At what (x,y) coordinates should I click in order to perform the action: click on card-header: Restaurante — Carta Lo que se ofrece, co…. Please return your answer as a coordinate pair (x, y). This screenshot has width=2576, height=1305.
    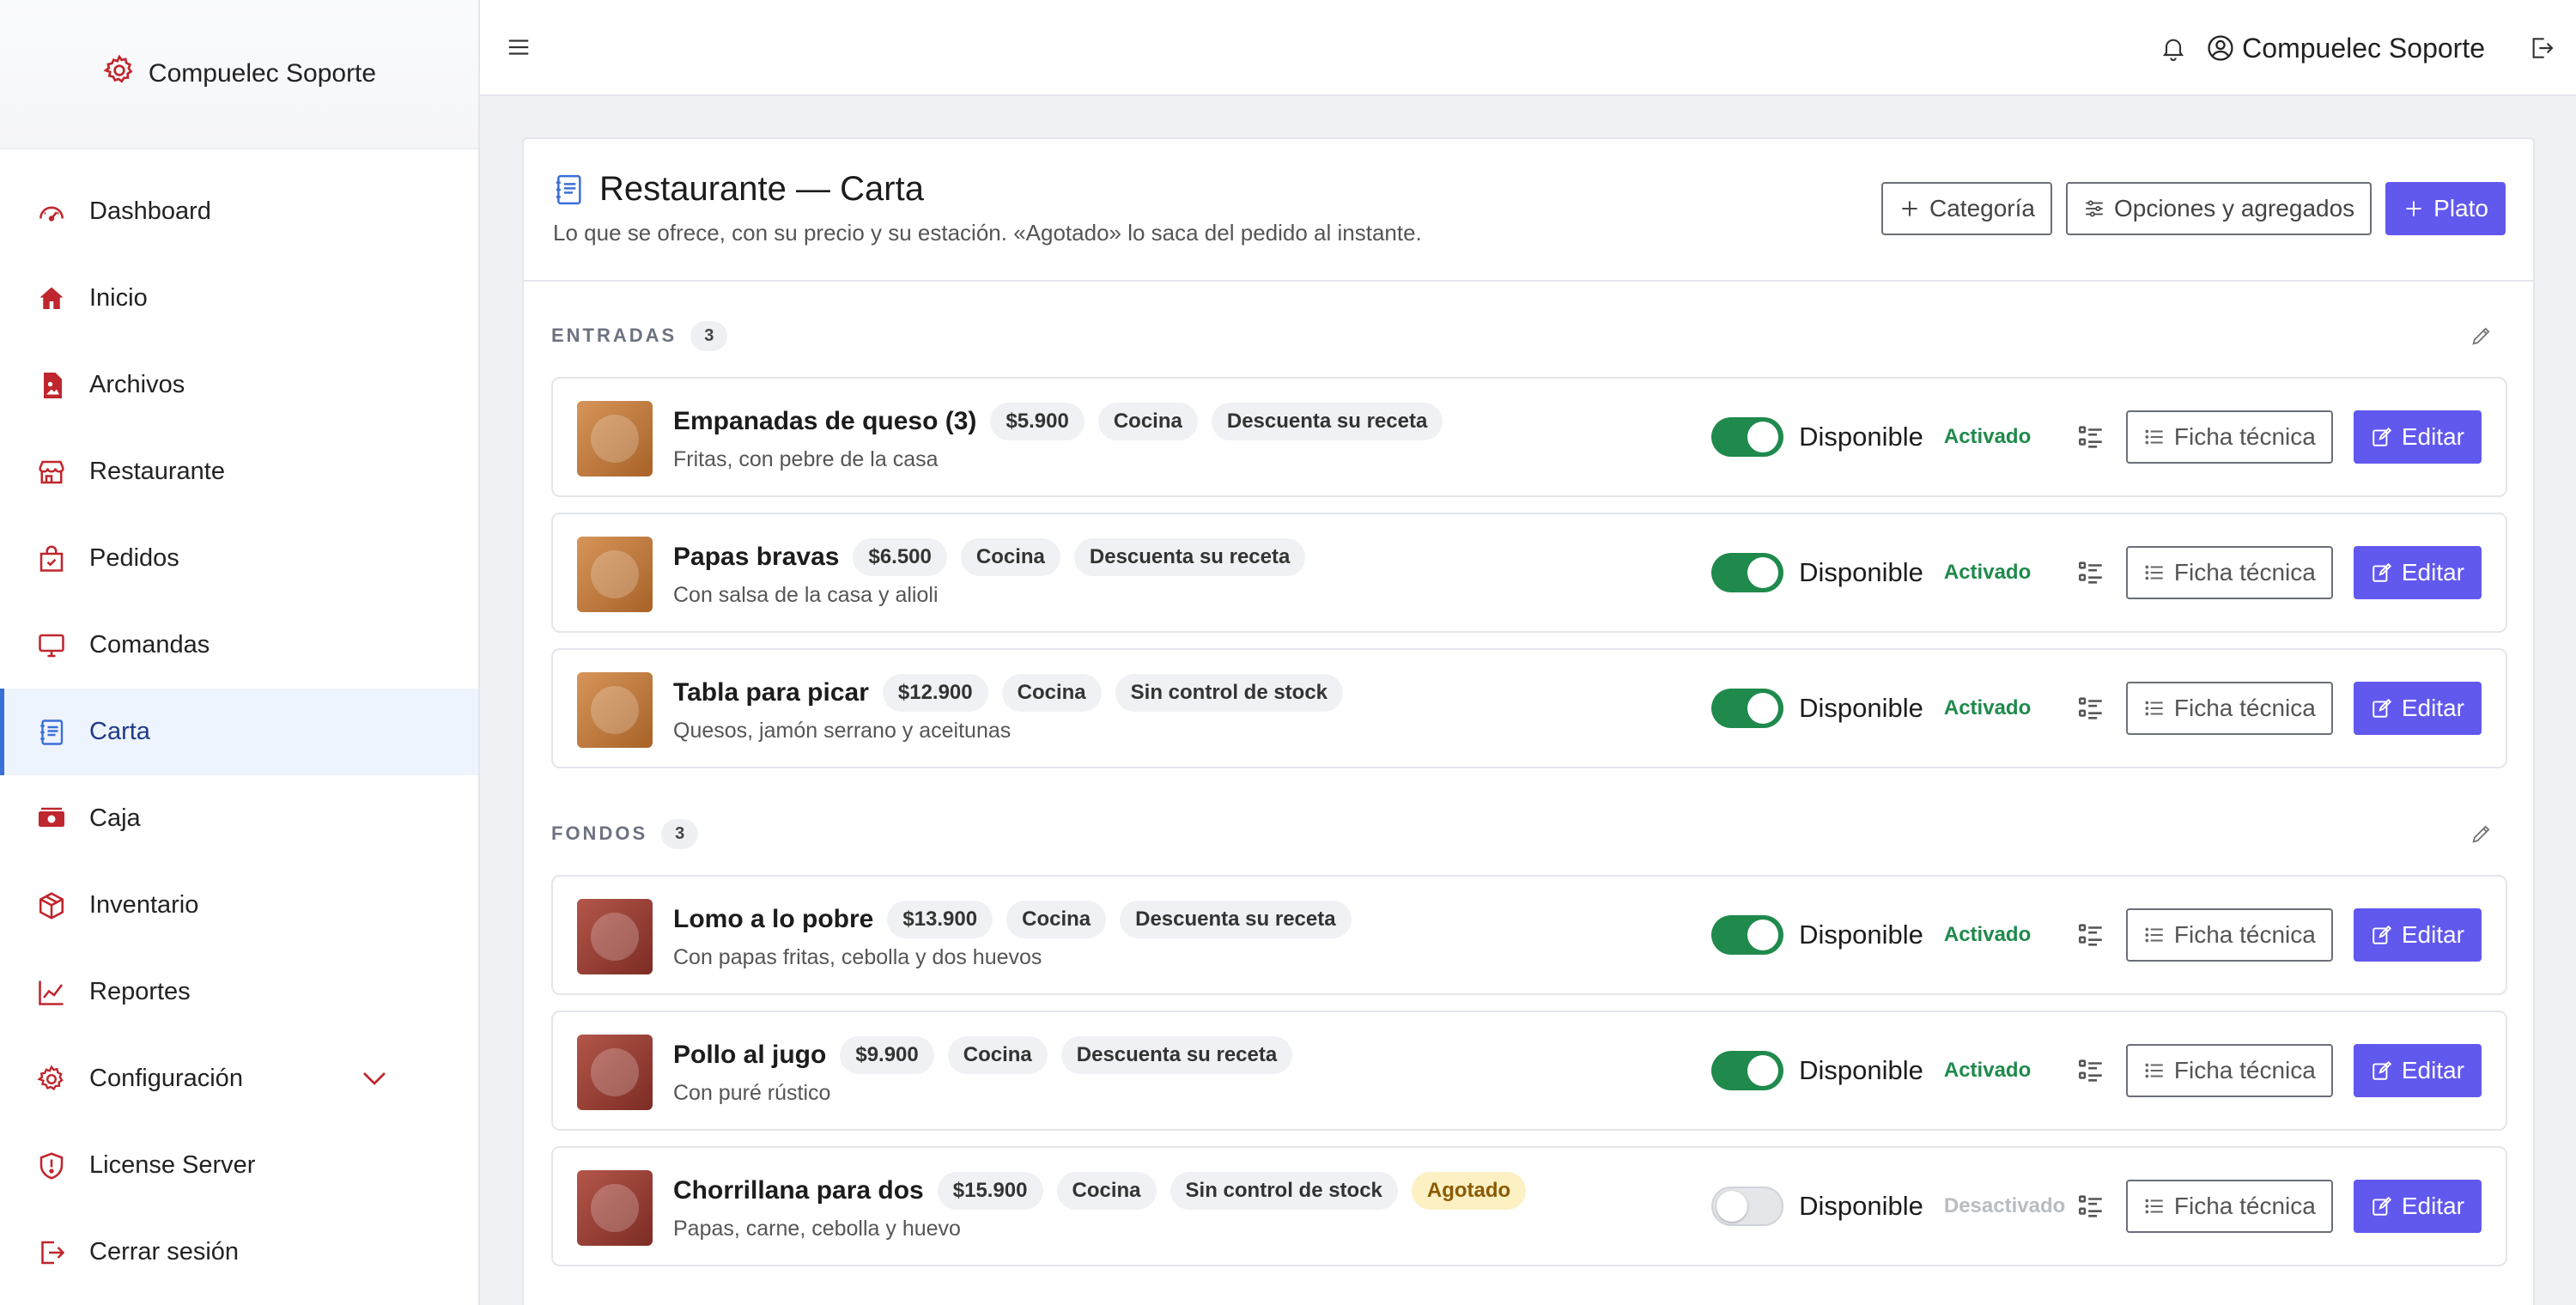
    Looking at the image, I should click on (1528, 210).